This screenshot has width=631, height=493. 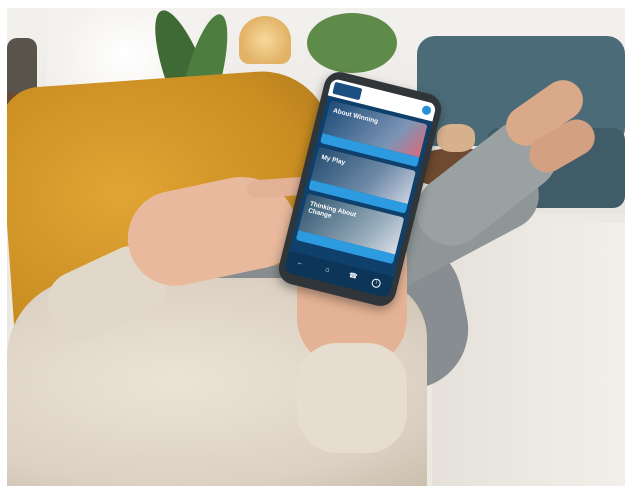 I want to click on sweater-sleeve, so click(x=352, y=398).